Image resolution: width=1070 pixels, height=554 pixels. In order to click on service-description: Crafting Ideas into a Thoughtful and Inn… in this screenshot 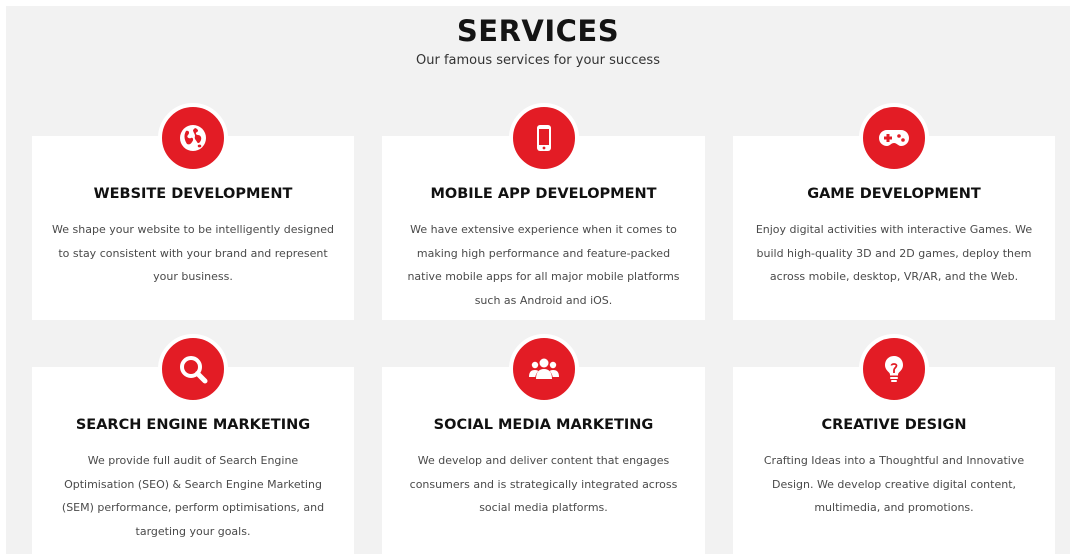, I will do `click(894, 484)`.